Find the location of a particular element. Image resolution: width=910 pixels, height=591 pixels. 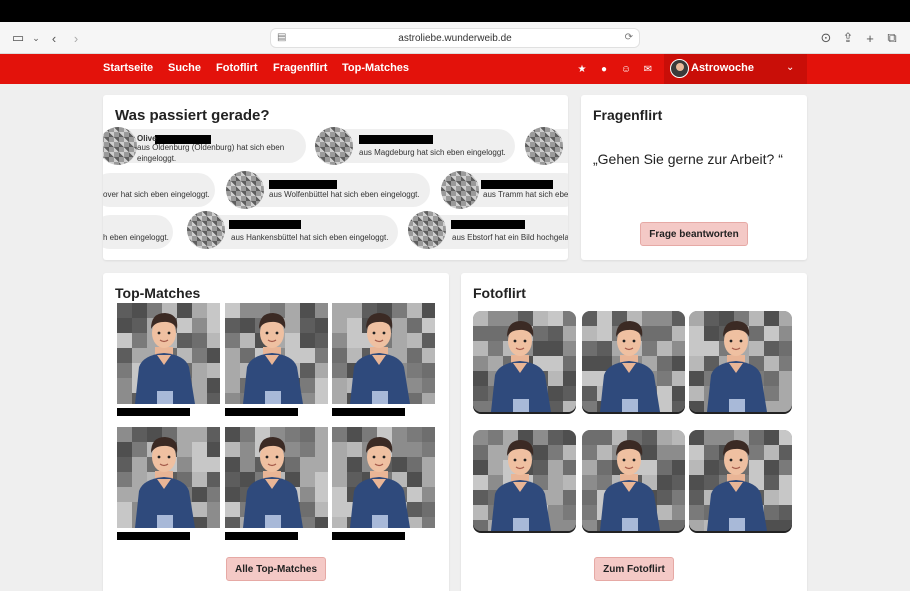

mail-icon: ✉ is located at coordinates (648, 69).